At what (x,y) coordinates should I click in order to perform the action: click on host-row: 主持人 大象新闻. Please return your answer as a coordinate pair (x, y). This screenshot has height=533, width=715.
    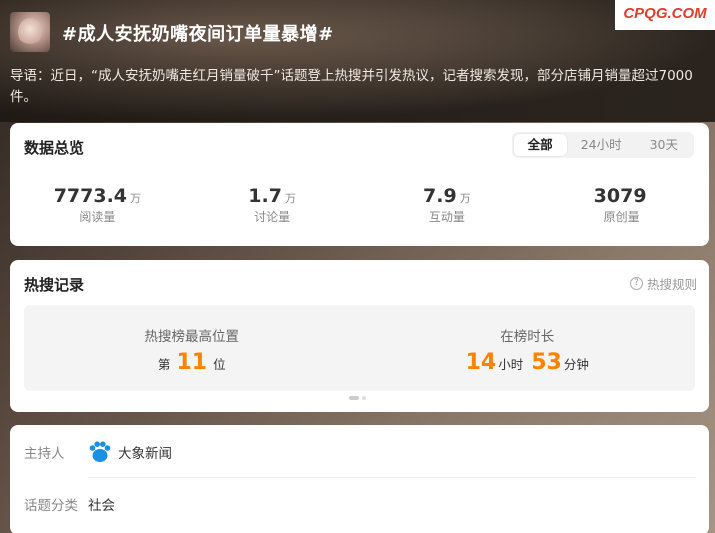
    Looking at the image, I should click on (98, 452).